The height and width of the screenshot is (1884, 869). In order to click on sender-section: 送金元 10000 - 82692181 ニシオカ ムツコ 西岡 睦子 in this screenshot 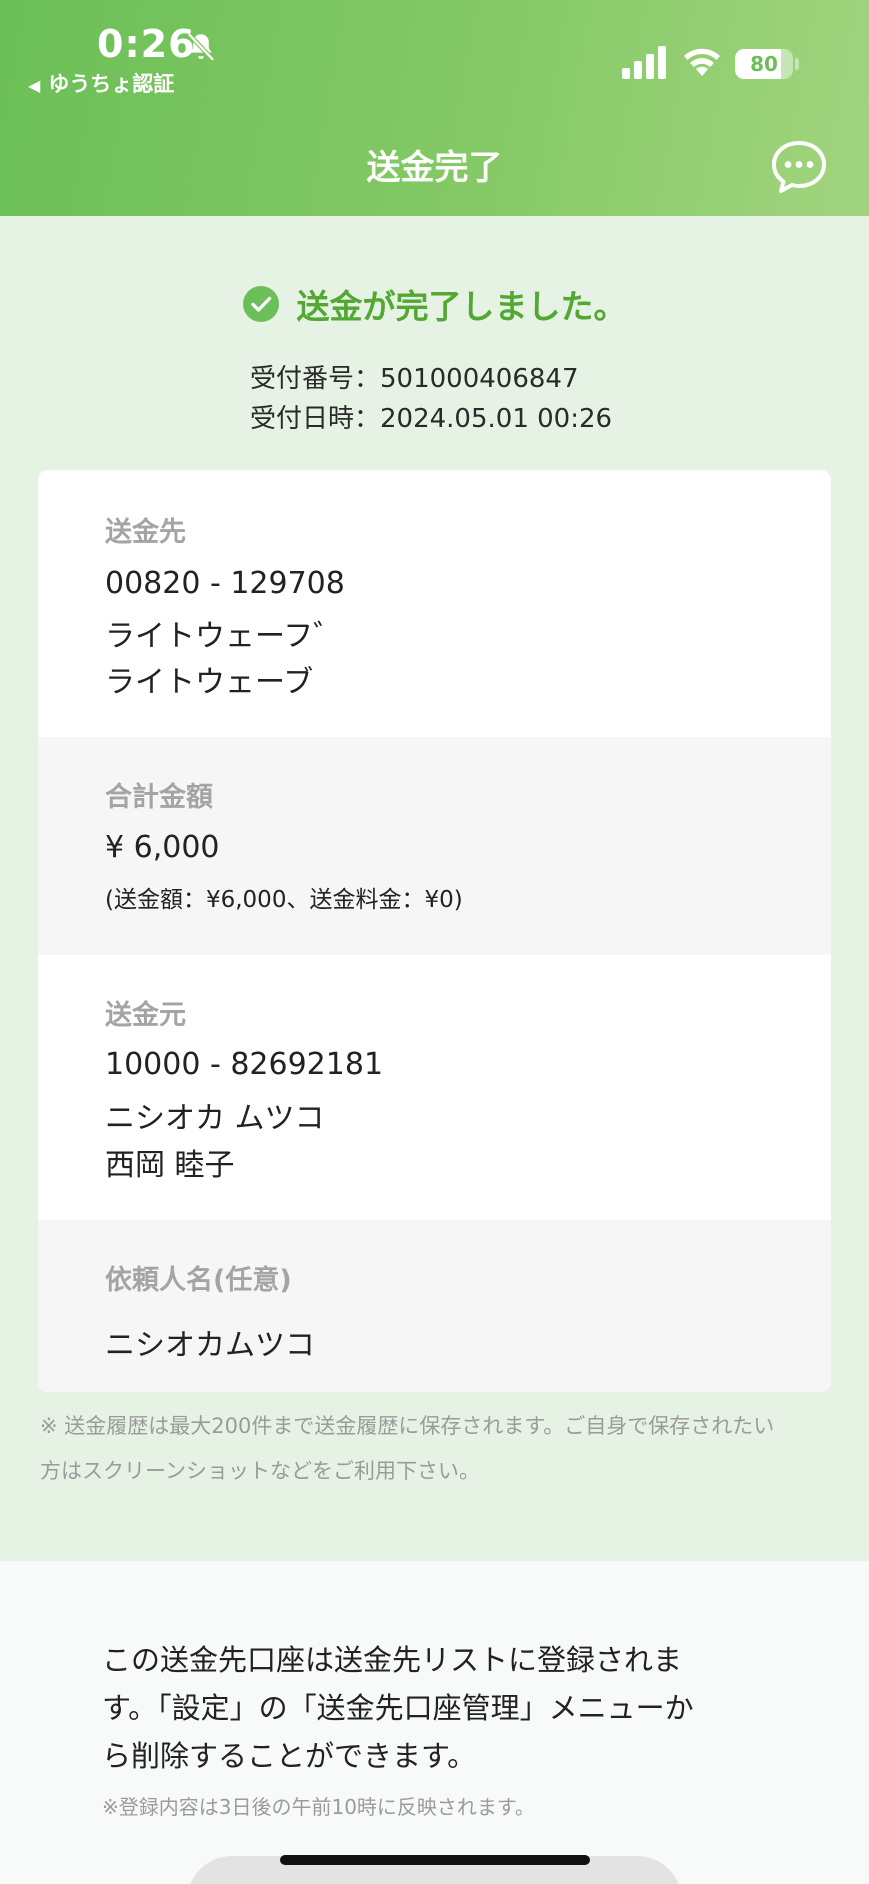, I will do `click(434, 1087)`.